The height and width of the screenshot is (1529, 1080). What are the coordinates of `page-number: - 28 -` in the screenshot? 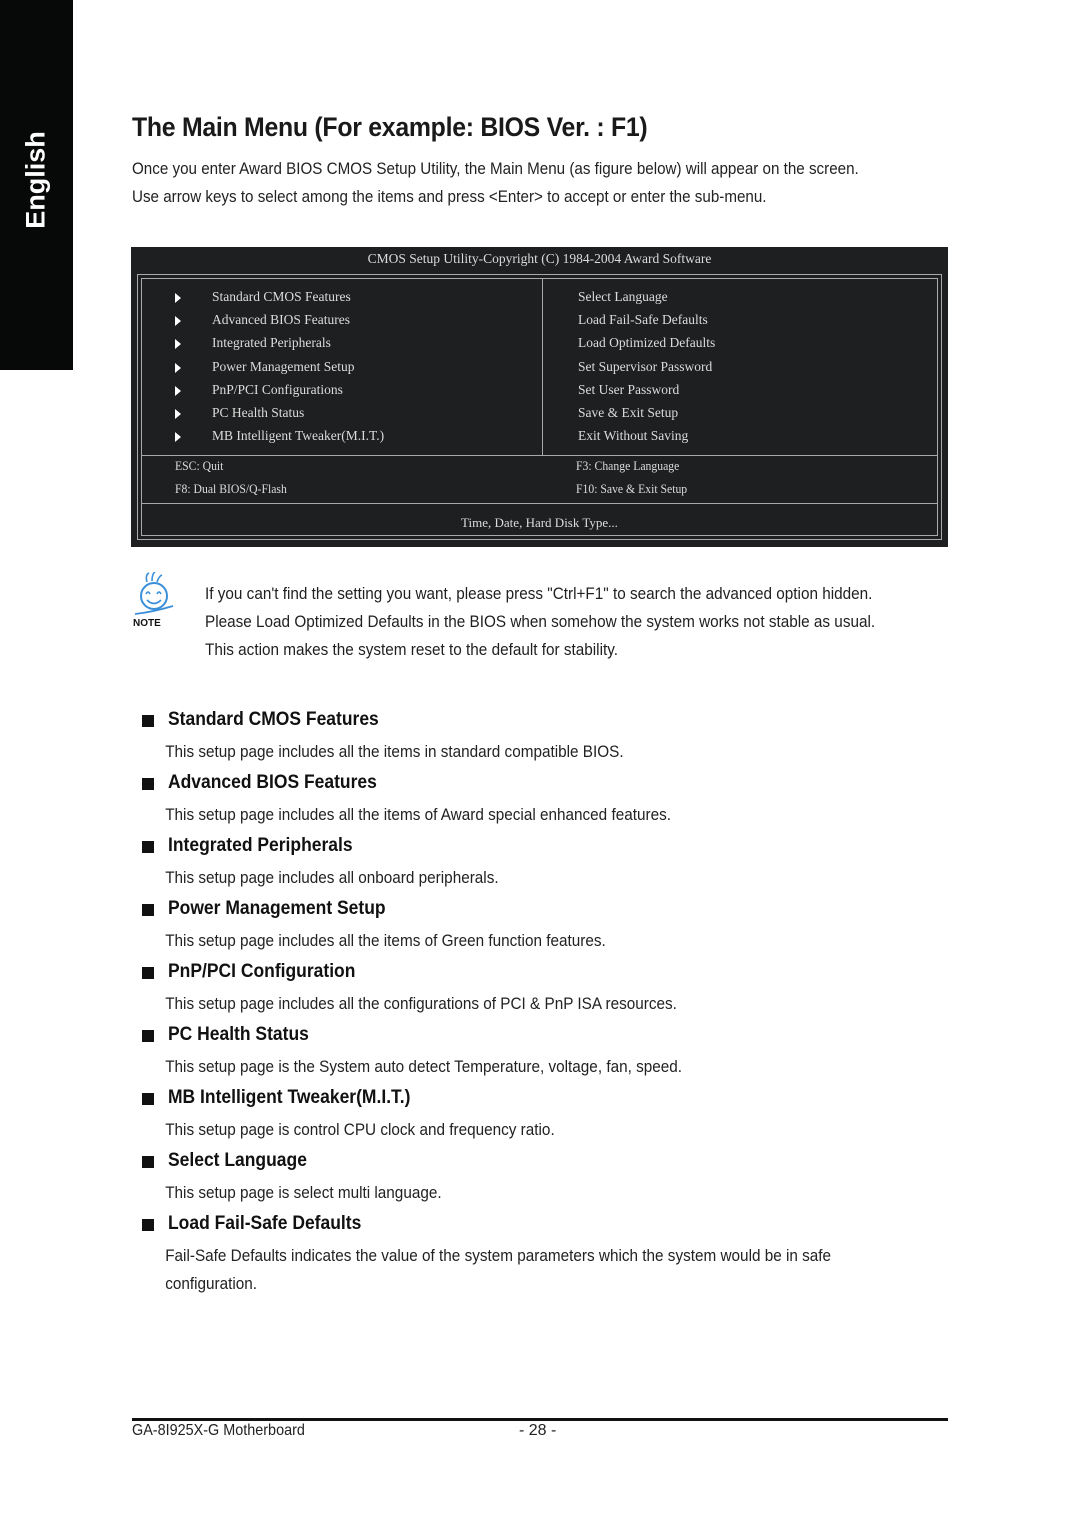 It's located at (538, 1430).